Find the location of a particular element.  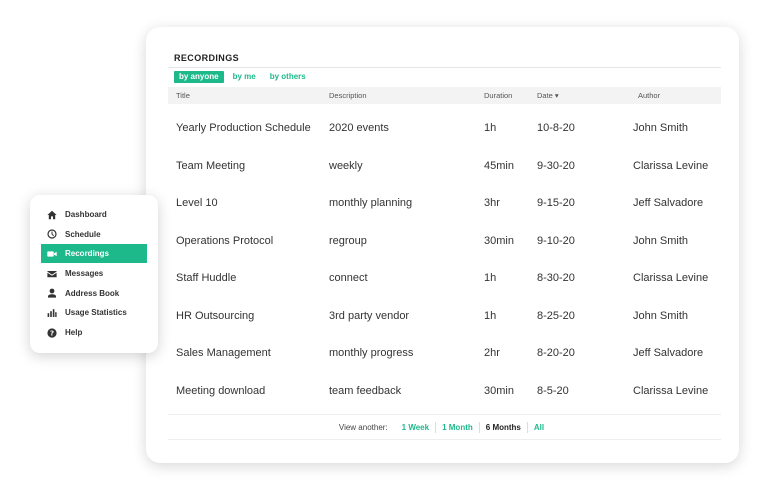

cell-description: 2020 events is located at coordinates (359, 128).